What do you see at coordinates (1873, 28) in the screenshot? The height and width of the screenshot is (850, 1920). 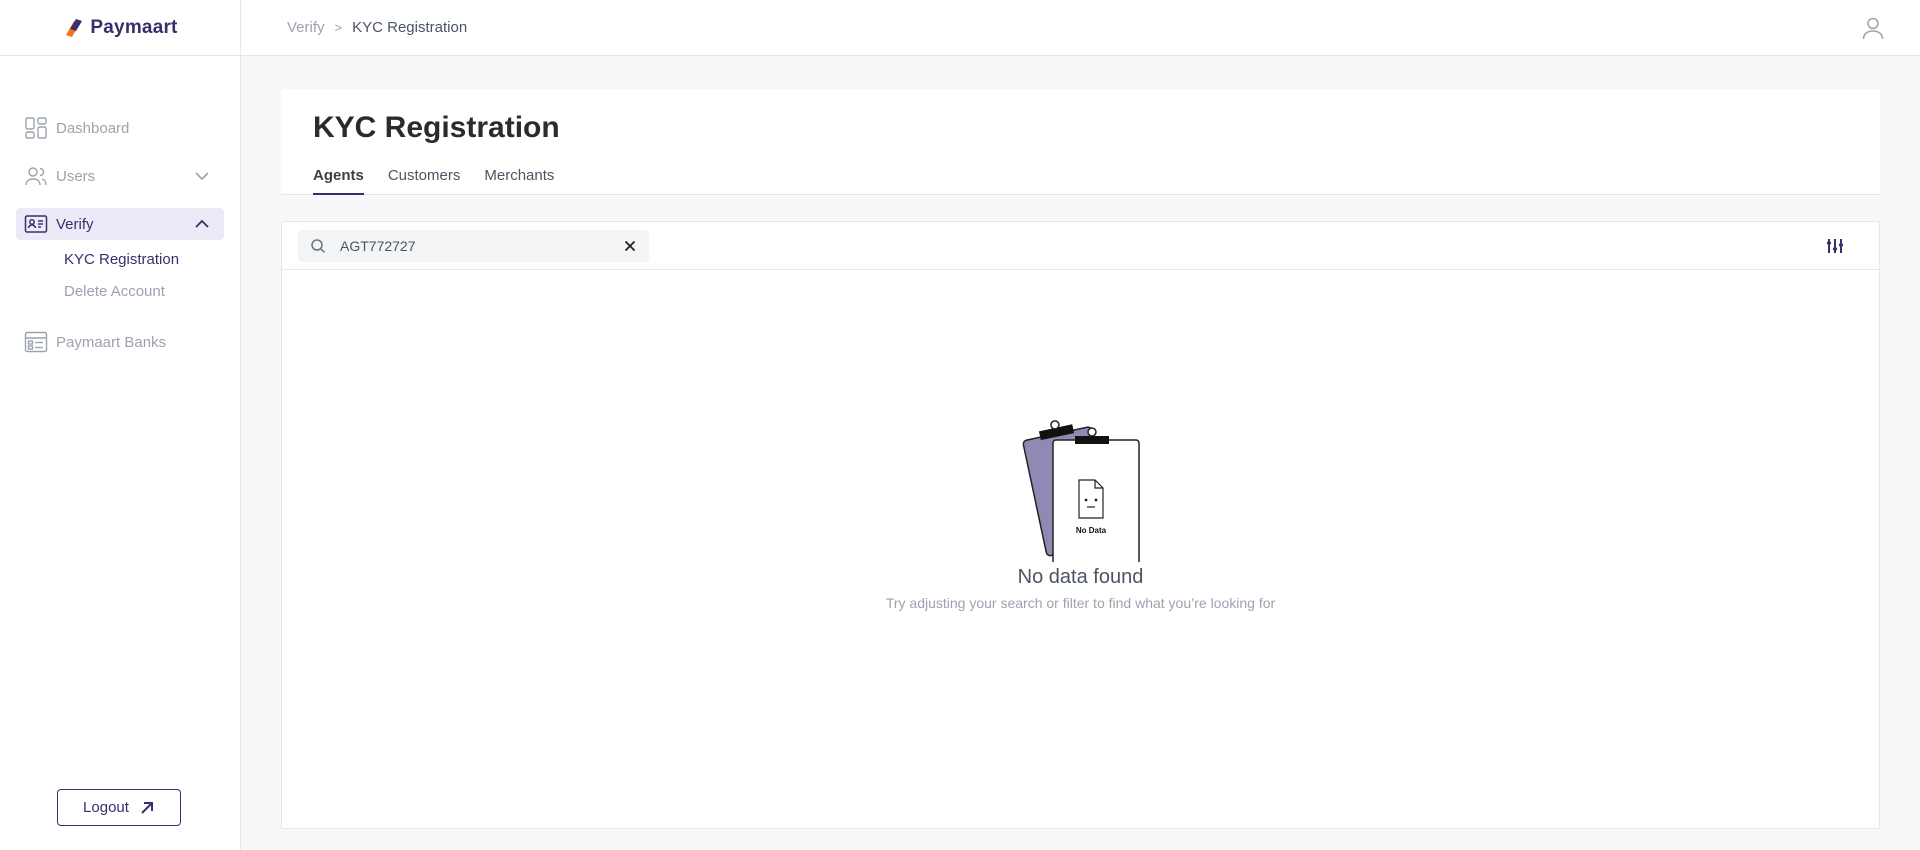 I see `user-profile-icon` at bounding box center [1873, 28].